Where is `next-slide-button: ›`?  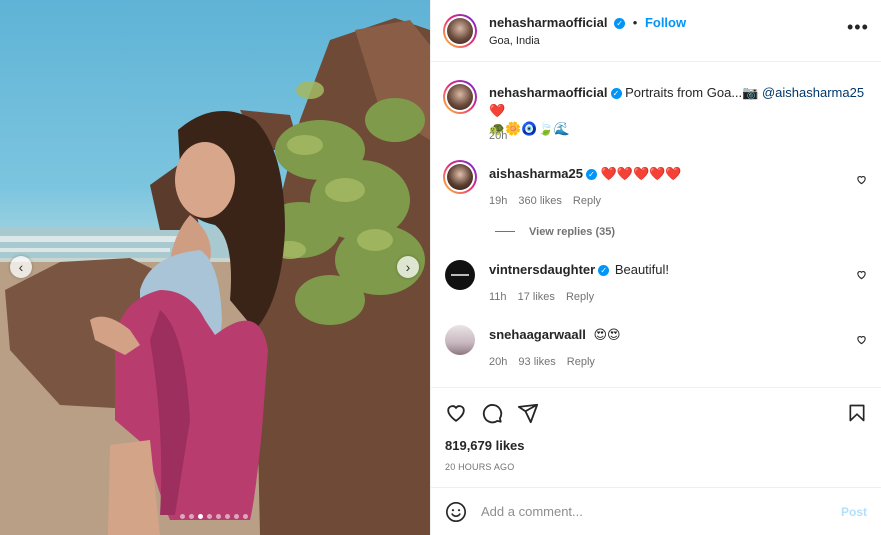 next-slide-button: › is located at coordinates (408, 267).